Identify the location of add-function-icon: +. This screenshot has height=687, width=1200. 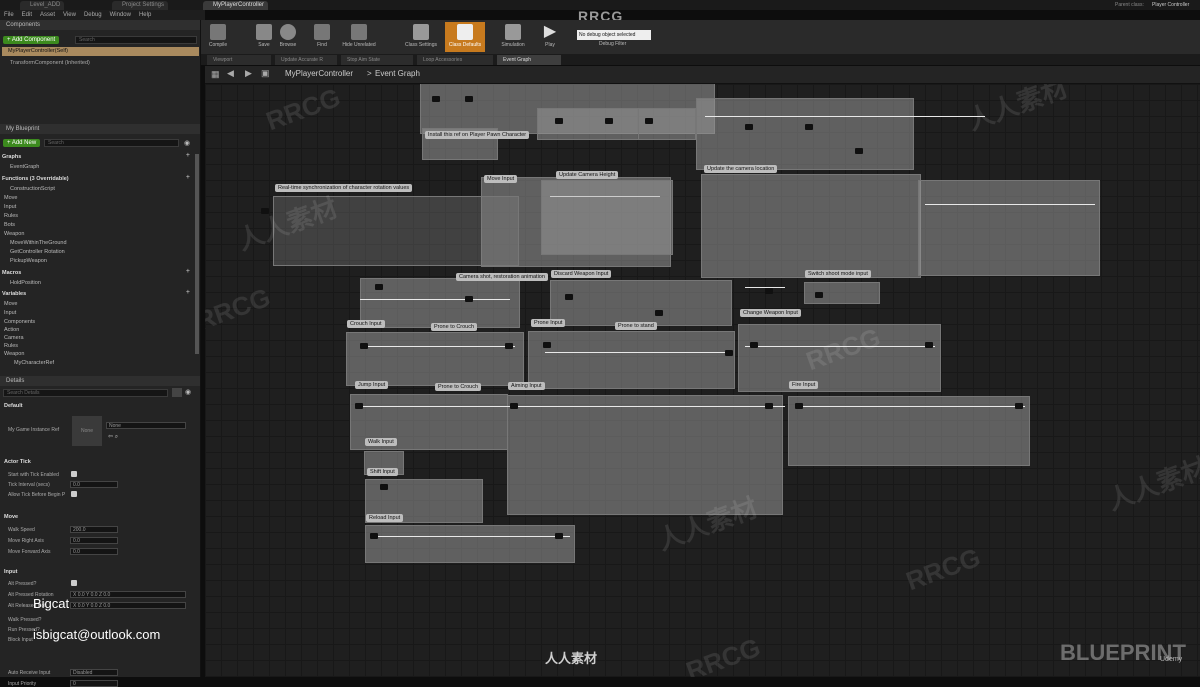
(188, 177).